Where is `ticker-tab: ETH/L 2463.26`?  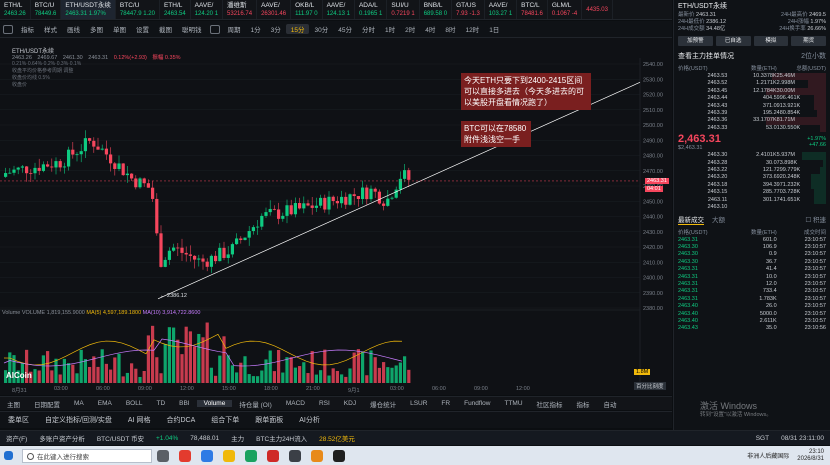 ticker-tab: ETH/L 2463.26 is located at coordinates (15, 9).